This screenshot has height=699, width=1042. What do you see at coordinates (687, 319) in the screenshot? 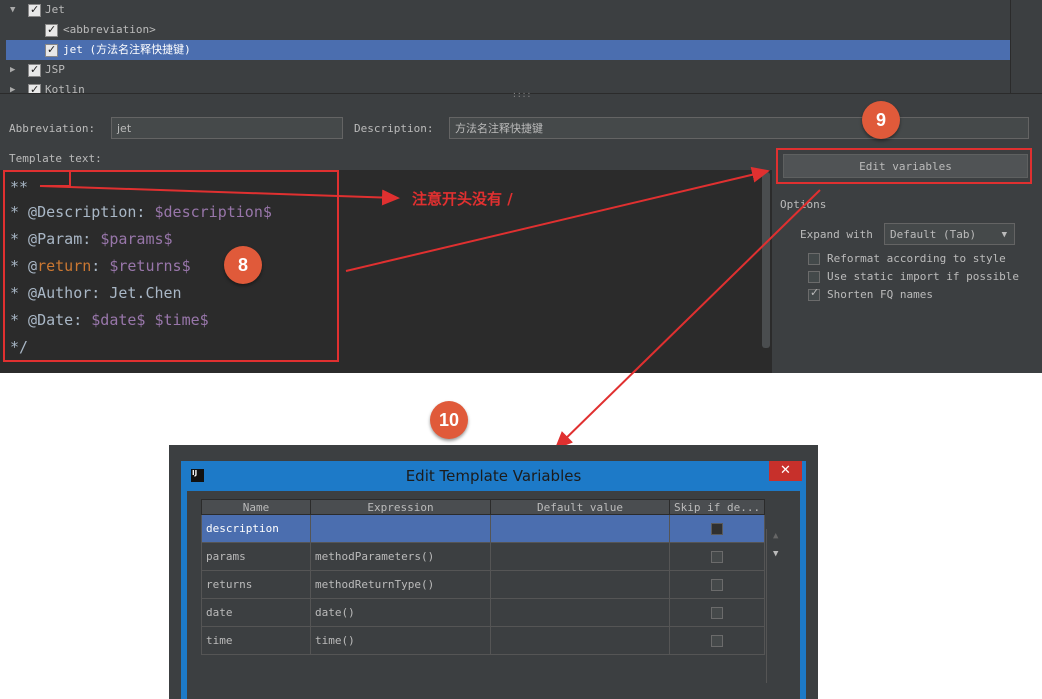
I see `arrow-to-dialog` at bounding box center [687, 319].